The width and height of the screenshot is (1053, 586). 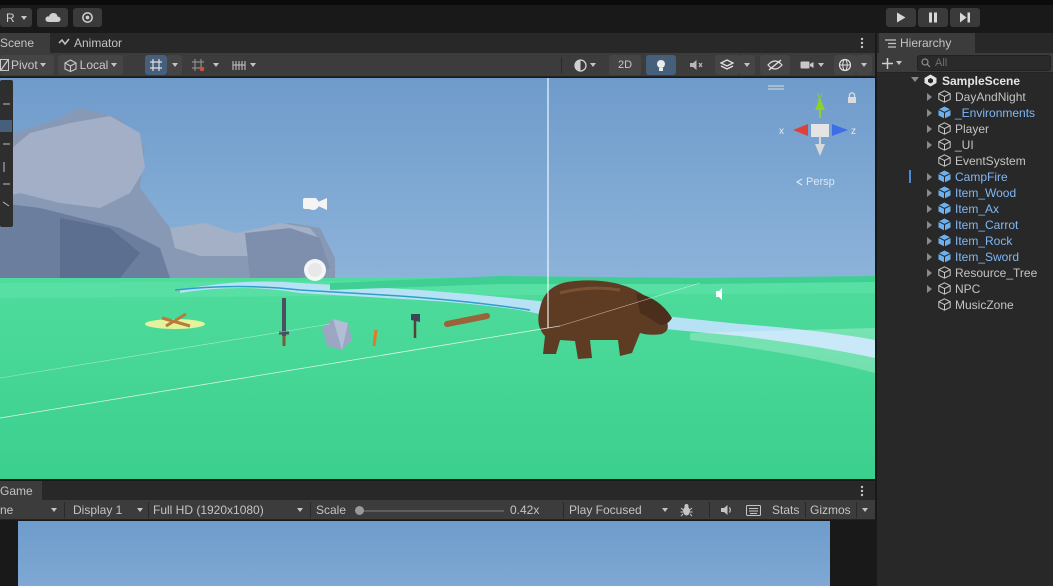 What do you see at coordinates (965, 225) in the screenshot?
I see `hierarchy-item: Item_Carrot` at bounding box center [965, 225].